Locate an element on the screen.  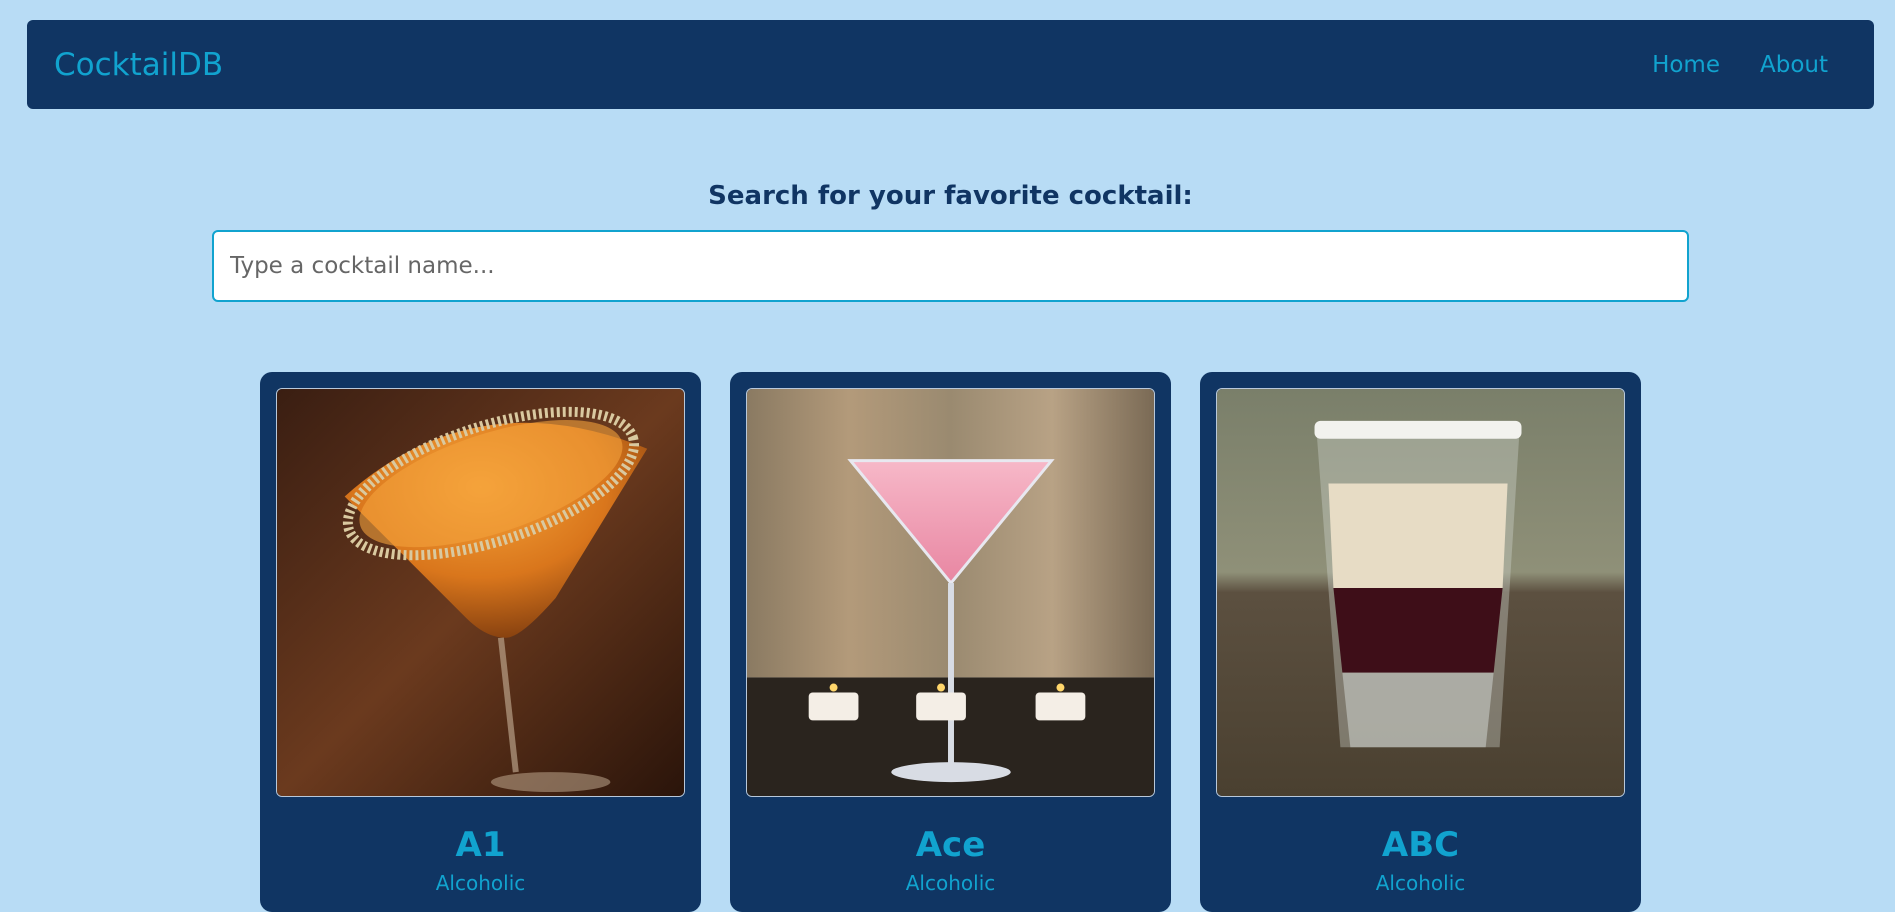
cocktail-name: Ace is located at coordinates (950, 845).